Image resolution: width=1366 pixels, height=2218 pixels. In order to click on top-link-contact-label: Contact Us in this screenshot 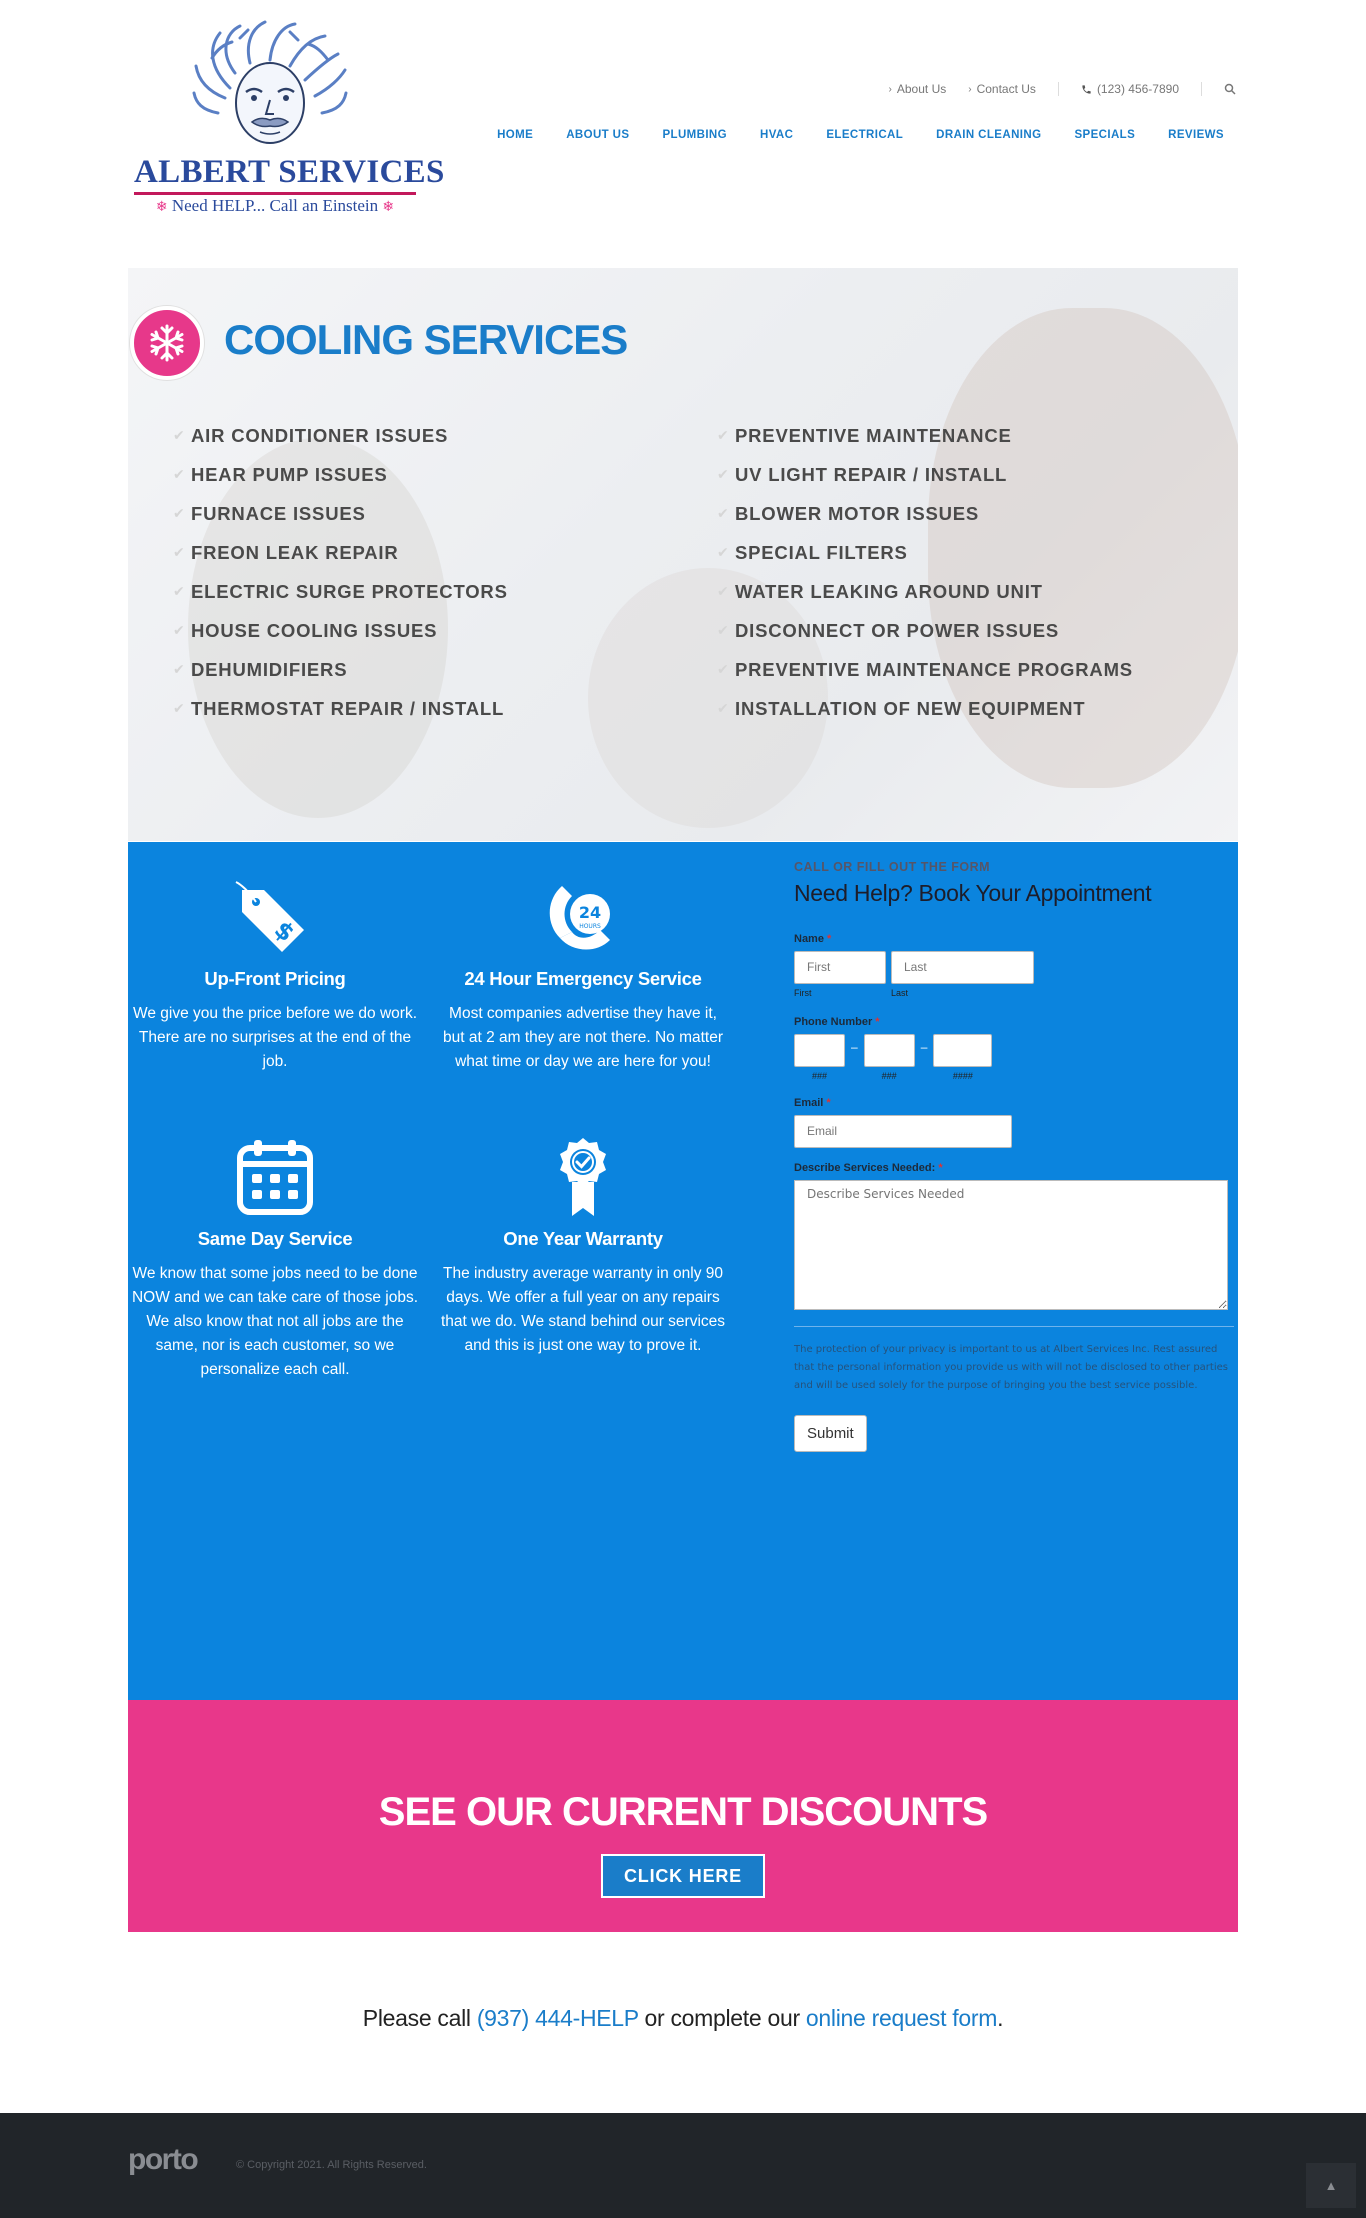, I will do `click(1006, 89)`.